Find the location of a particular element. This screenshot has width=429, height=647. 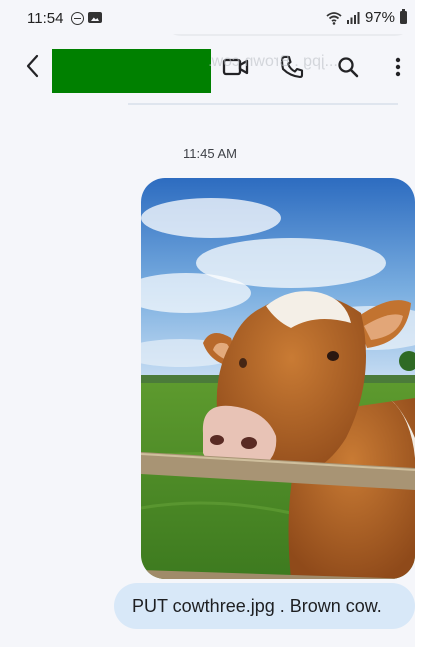

more-options-button is located at coordinates (398, 67).